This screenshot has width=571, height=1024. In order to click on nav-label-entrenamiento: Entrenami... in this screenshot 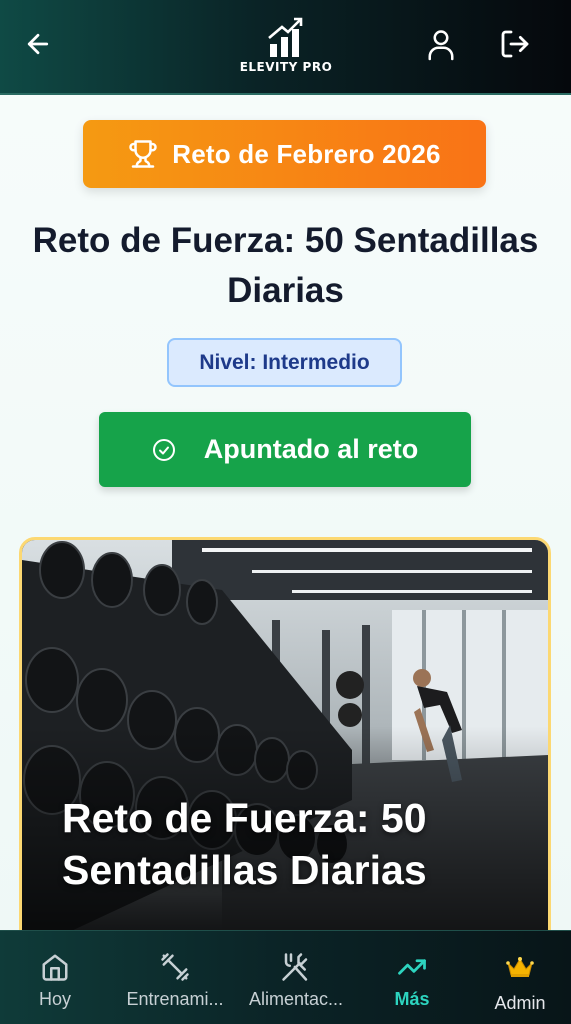, I will do `click(175, 999)`.